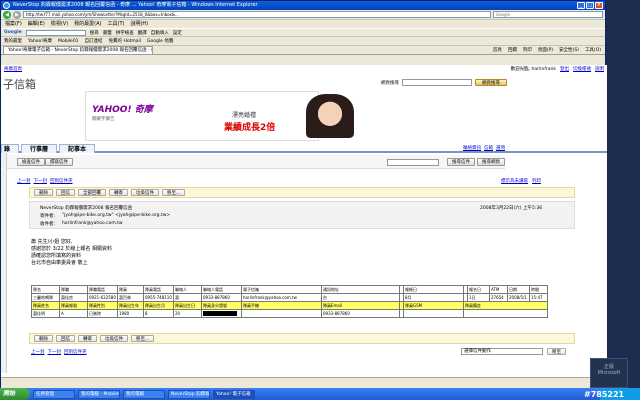 Image resolution: width=640 pixels, height=400 pixels. I want to click on menu-edit: 編輯(E), so click(36, 24).